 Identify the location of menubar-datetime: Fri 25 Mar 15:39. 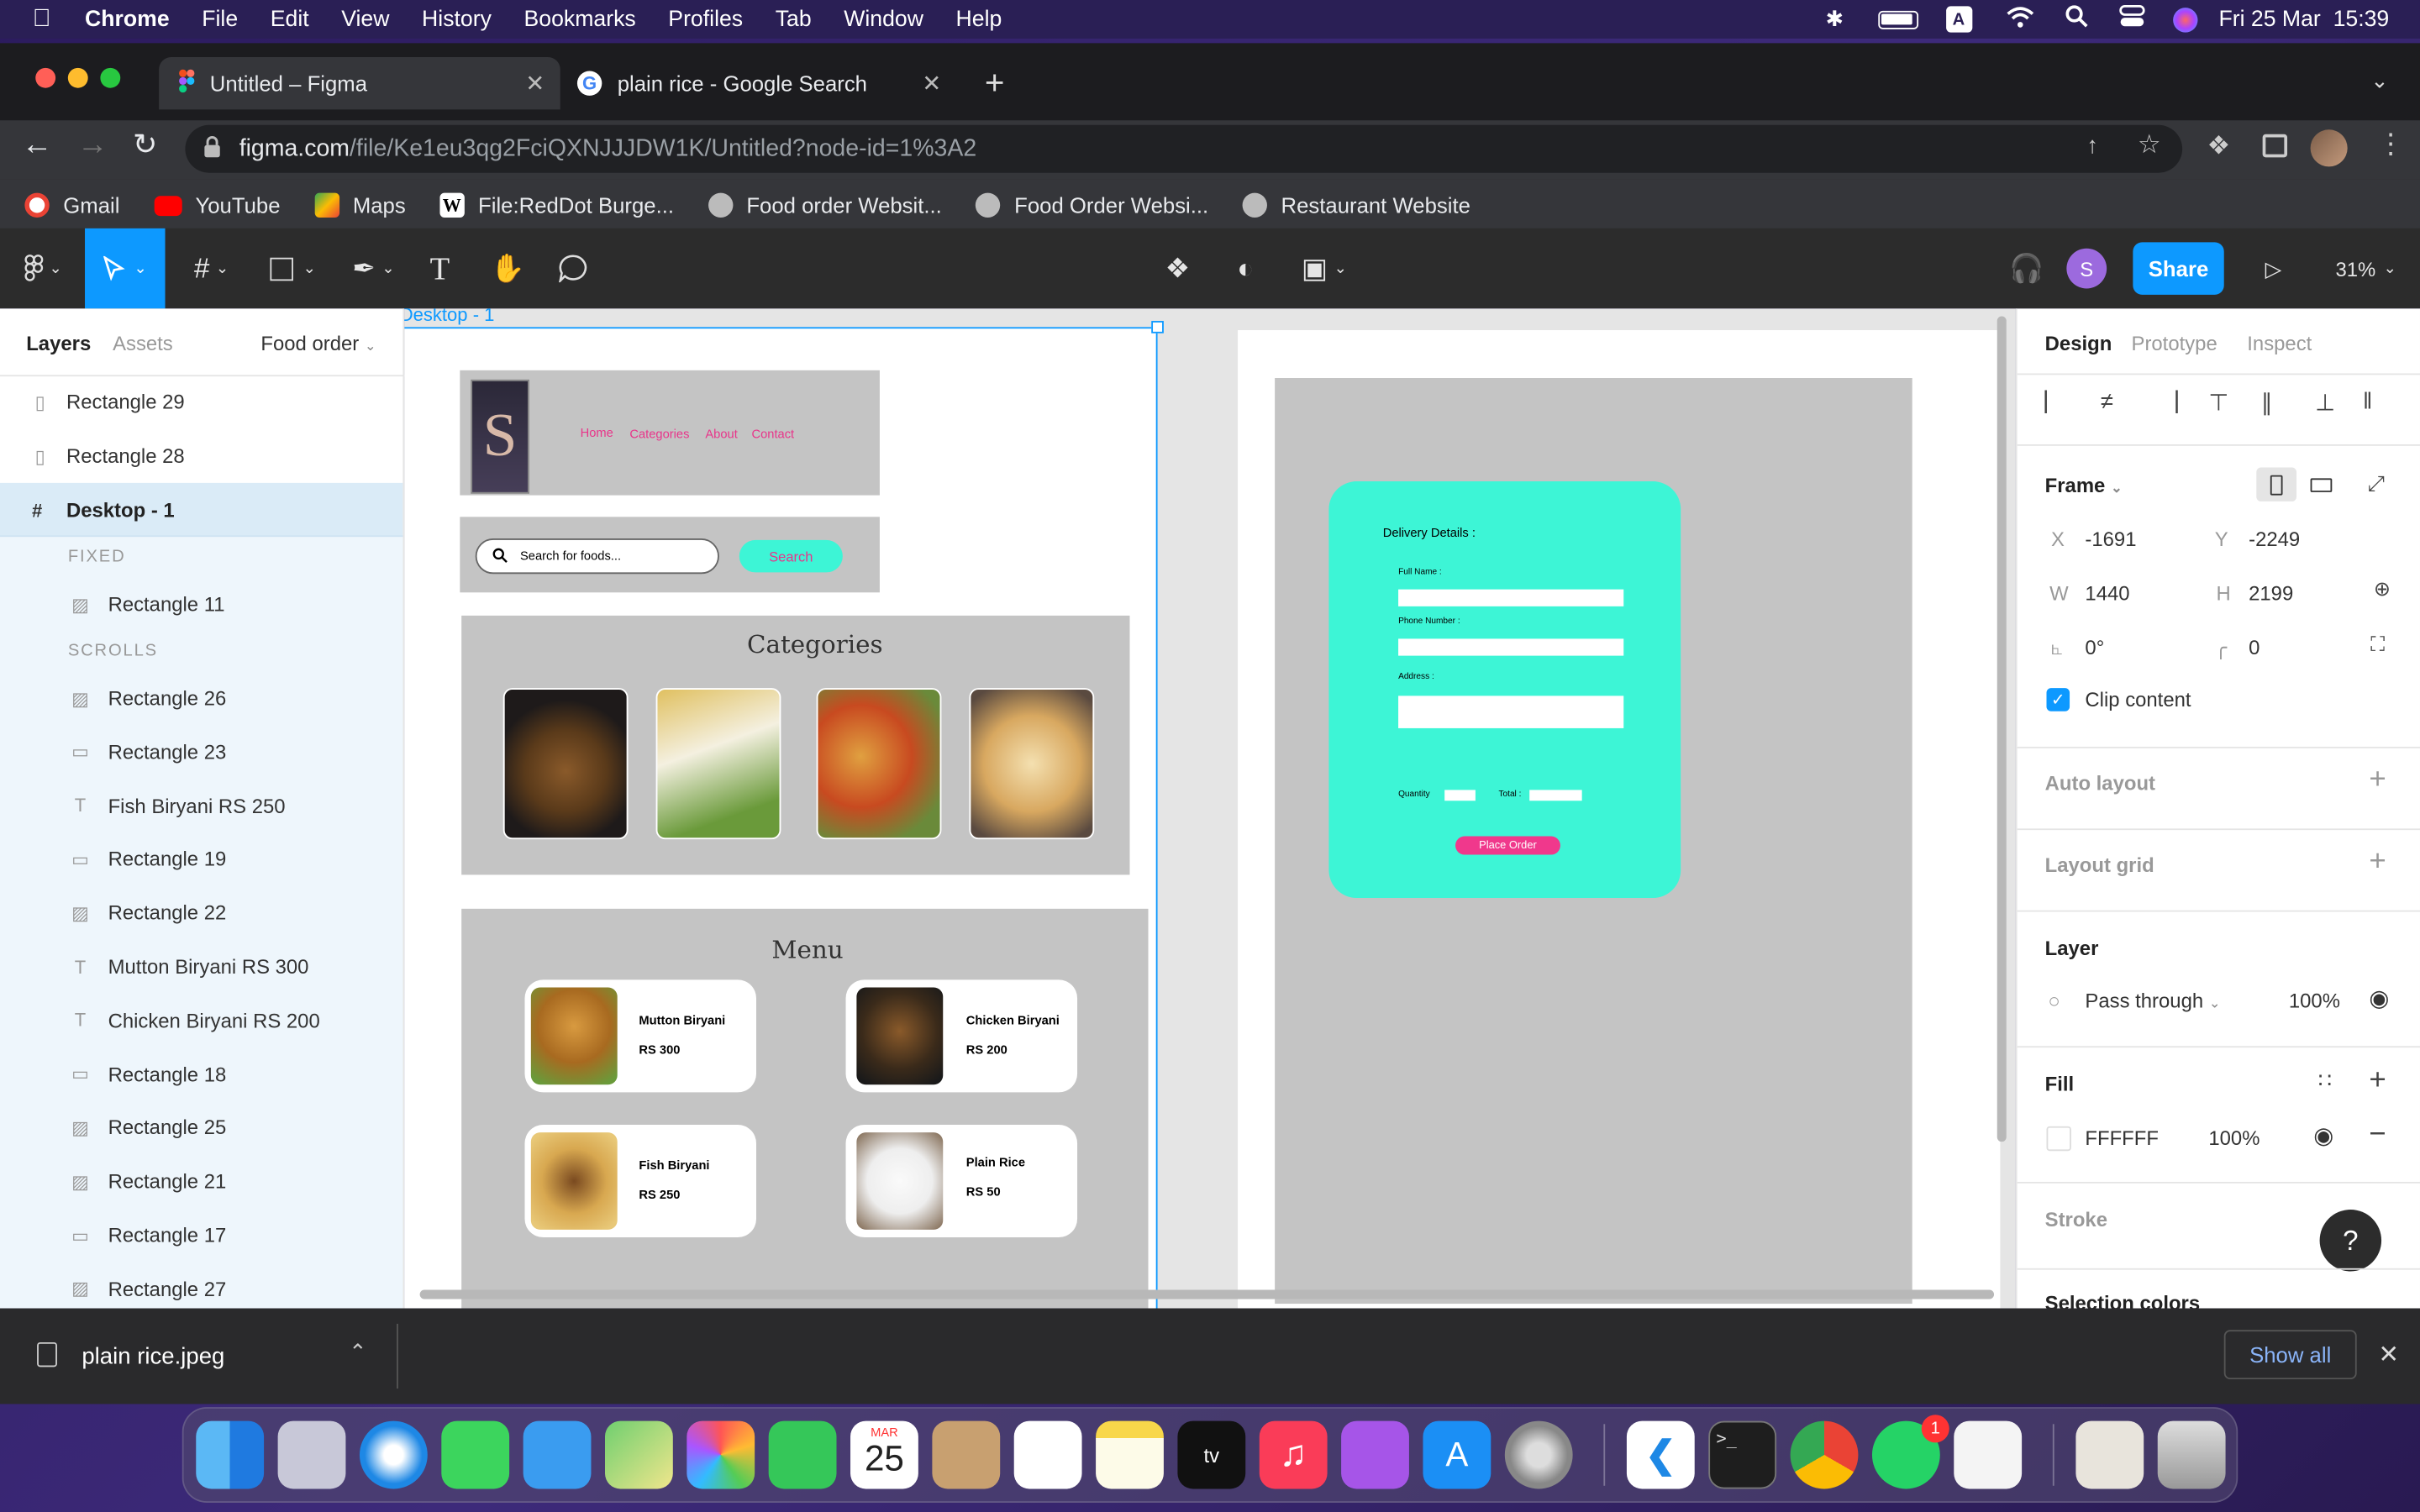
(2303, 19).